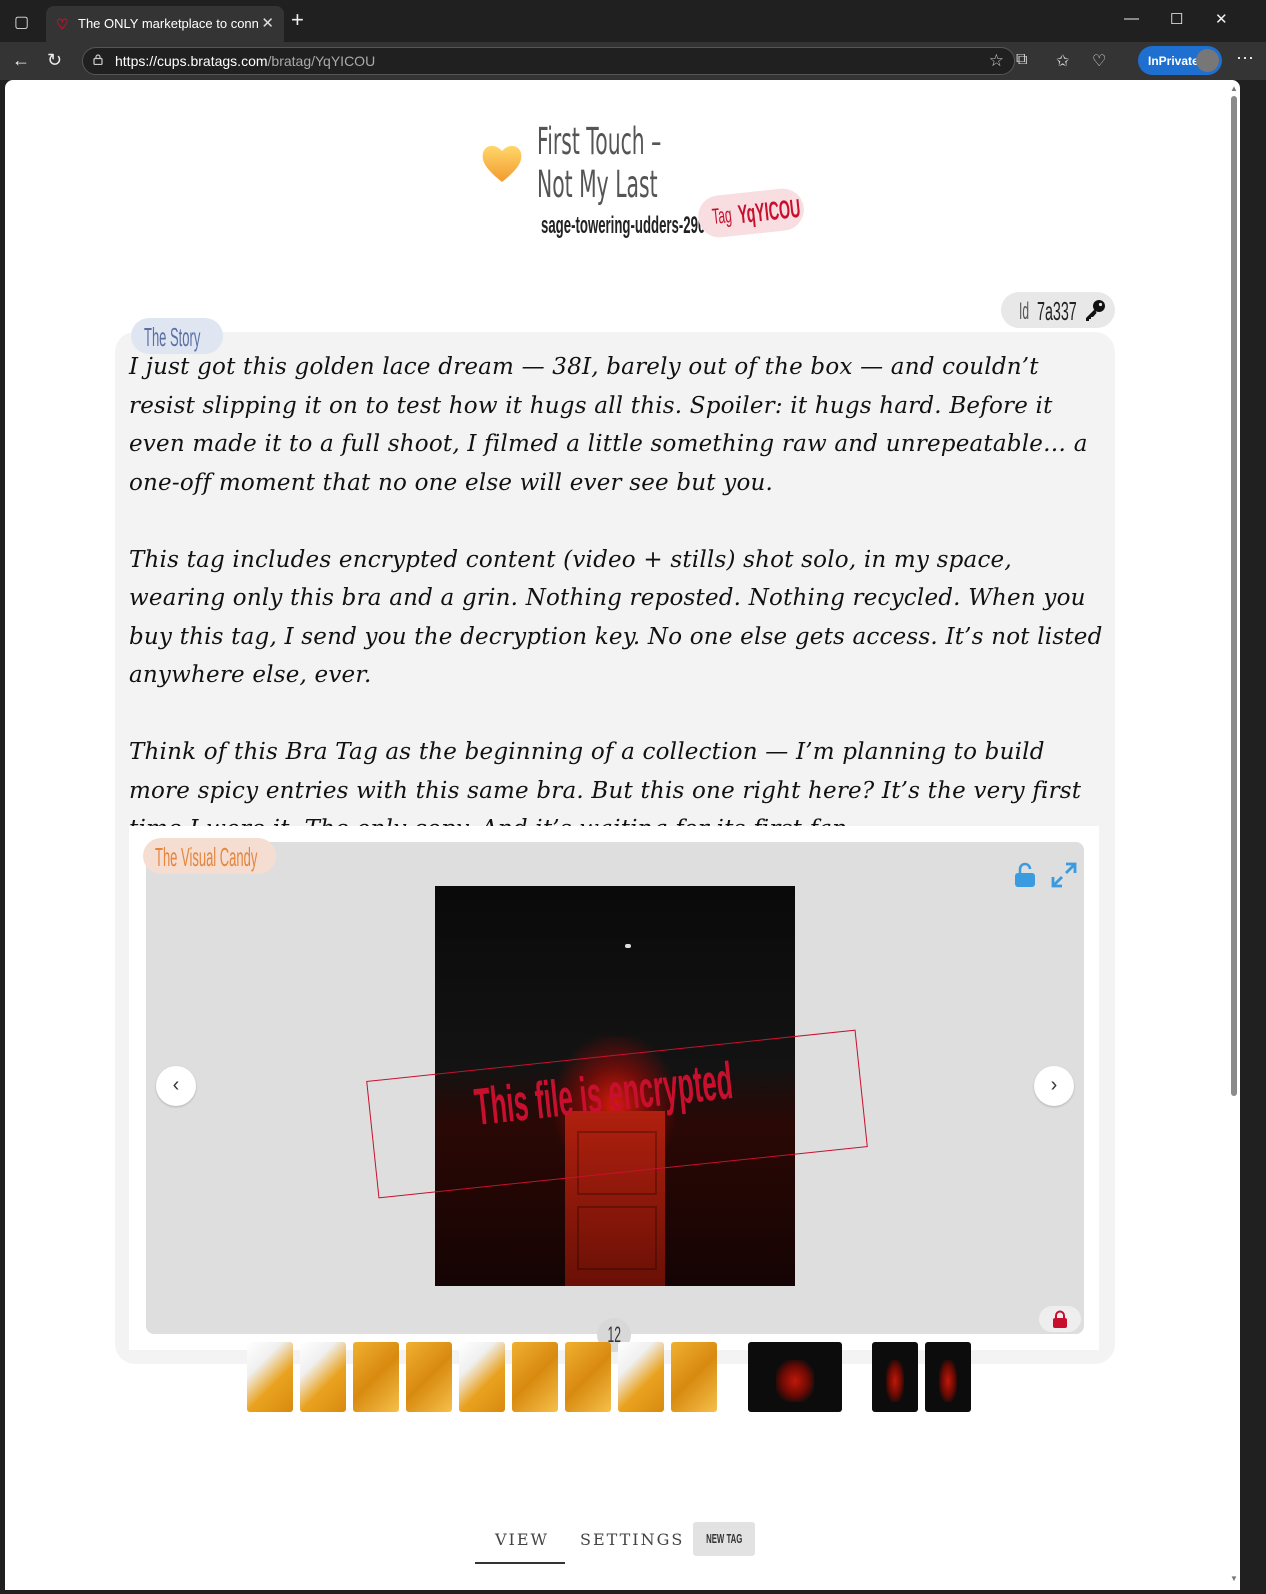 The height and width of the screenshot is (1594, 1266). I want to click on more-menu-icon: ⋯, so click(1245, 58).